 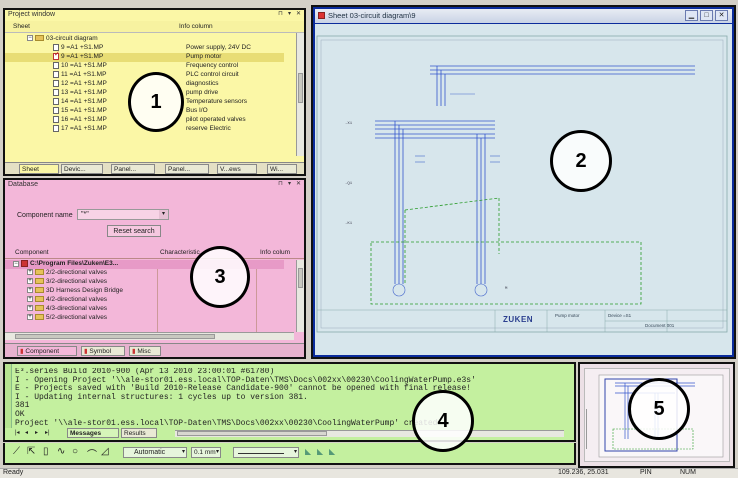 I want to click on pointer-tool-icon: ⇱, so click(x=31, y=451).